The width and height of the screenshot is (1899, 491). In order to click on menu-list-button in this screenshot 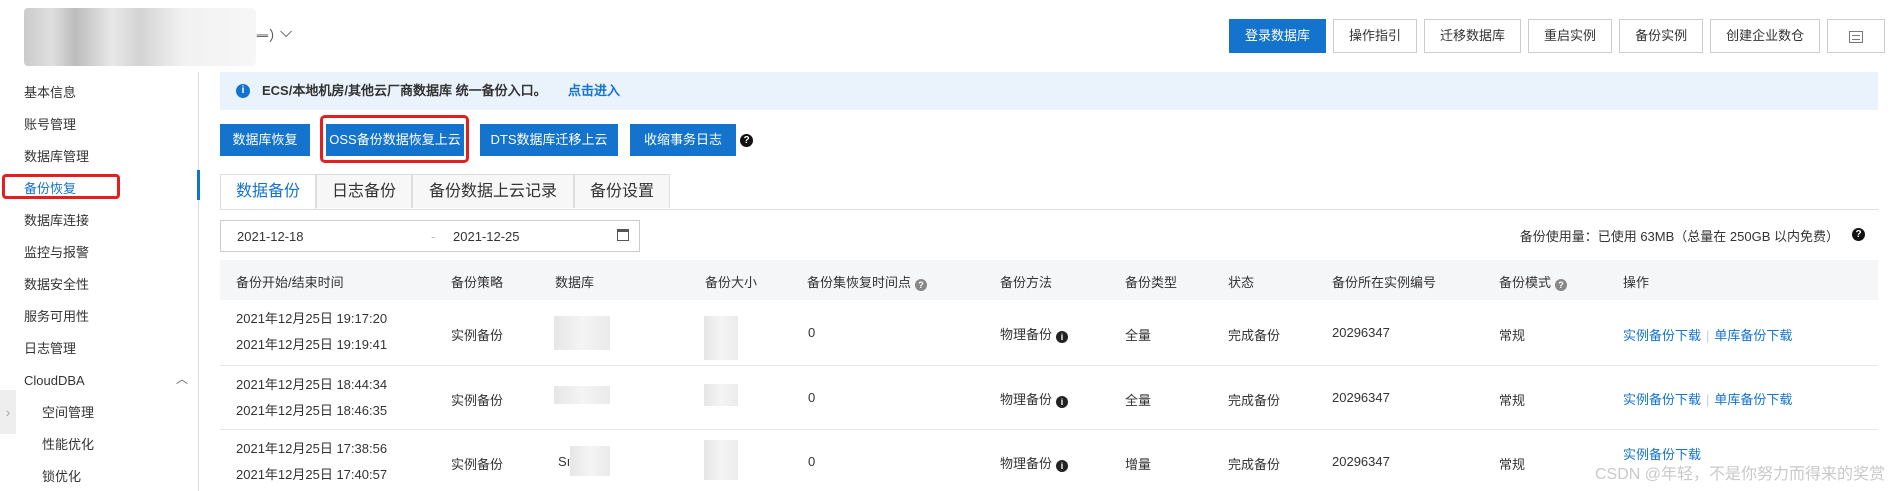, I will do `click(1856, 36)`.